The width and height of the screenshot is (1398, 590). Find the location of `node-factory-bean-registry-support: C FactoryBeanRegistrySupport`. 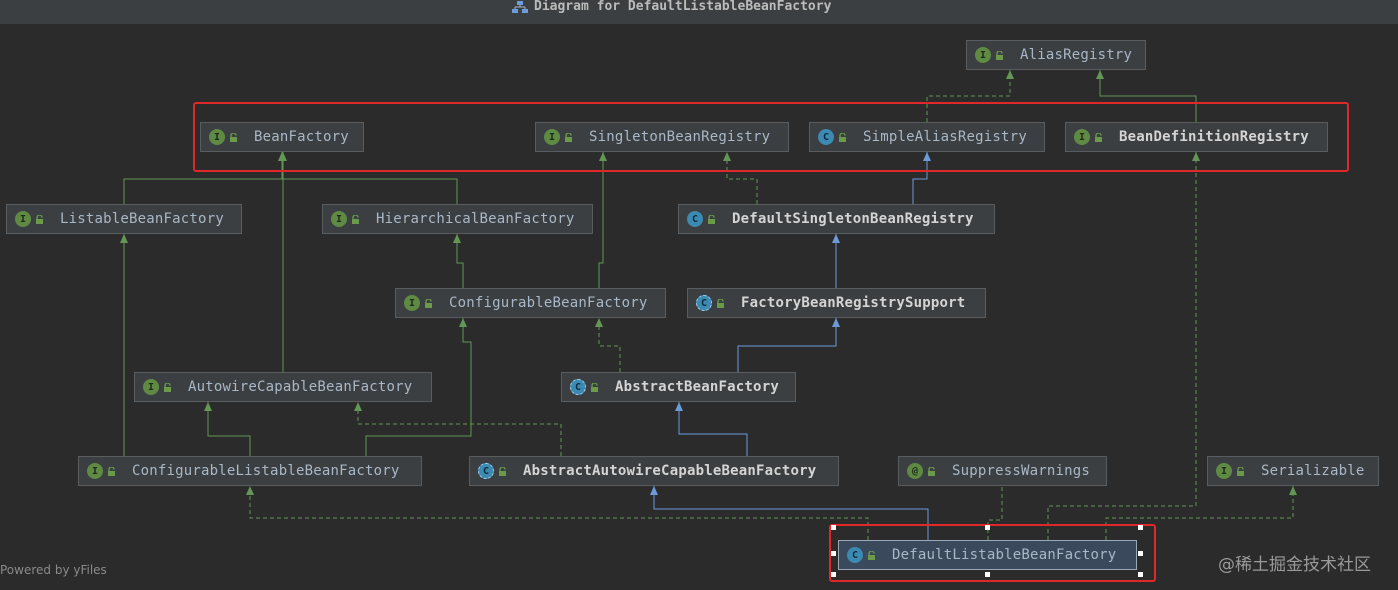

node-factory-bean-registry-support: C FactoryBeanRegistrySupport is located at coordinates (836, 303).